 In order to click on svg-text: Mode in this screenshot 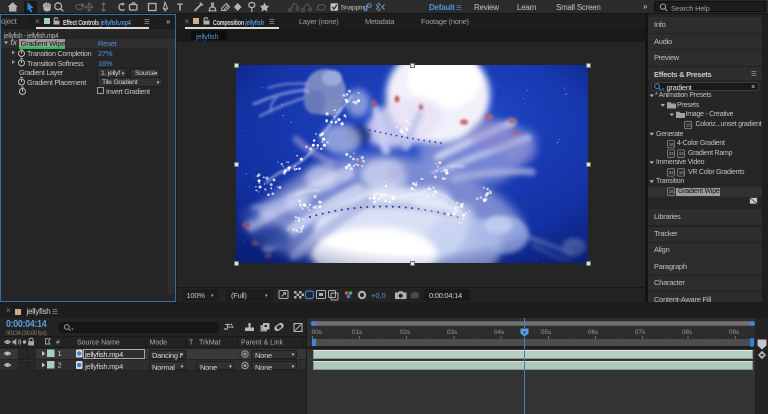, I will do `click(159, 343)`.